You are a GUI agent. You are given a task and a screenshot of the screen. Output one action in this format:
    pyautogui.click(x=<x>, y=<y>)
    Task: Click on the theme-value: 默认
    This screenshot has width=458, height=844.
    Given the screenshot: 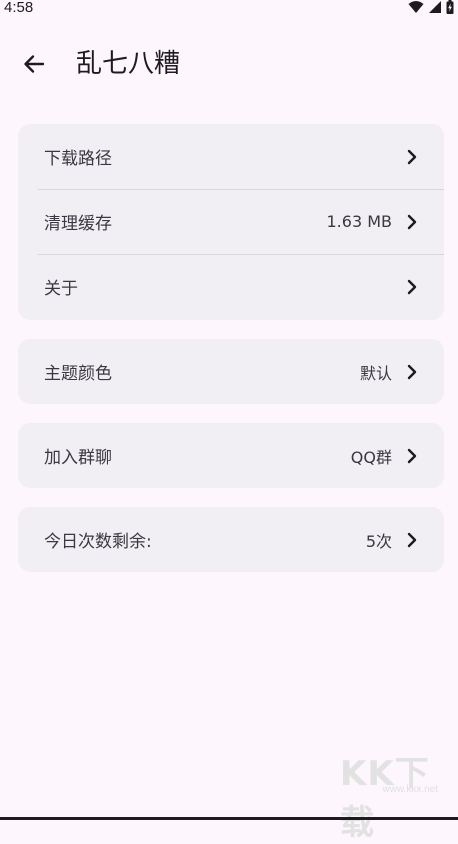 What is the action you would take?
    pyautogui.click(x=375, y=373)
    